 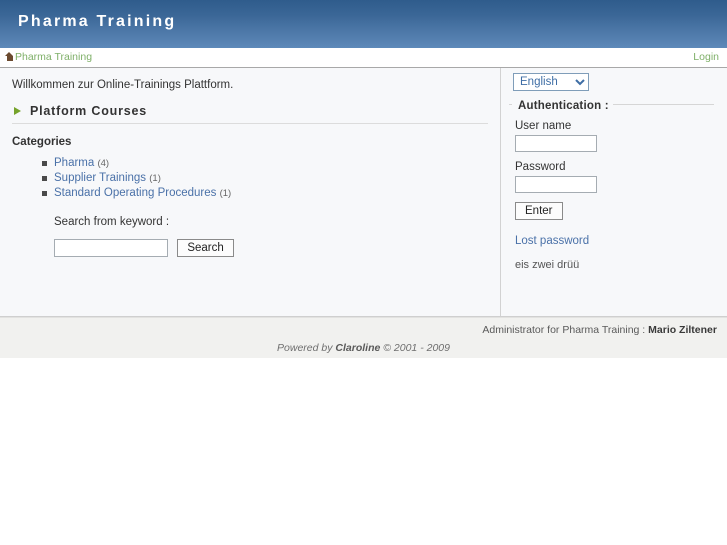 What do you see at coordinates (42, 142) in the screenshot?
I see `categories-label: Categories` at bounding box center [42, 142].